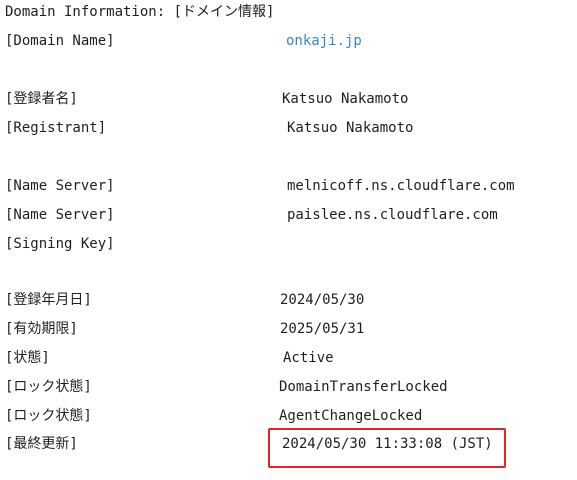 This screenshot has width=577, height=480. I want to click on status-value: Active, so click(308, 358).